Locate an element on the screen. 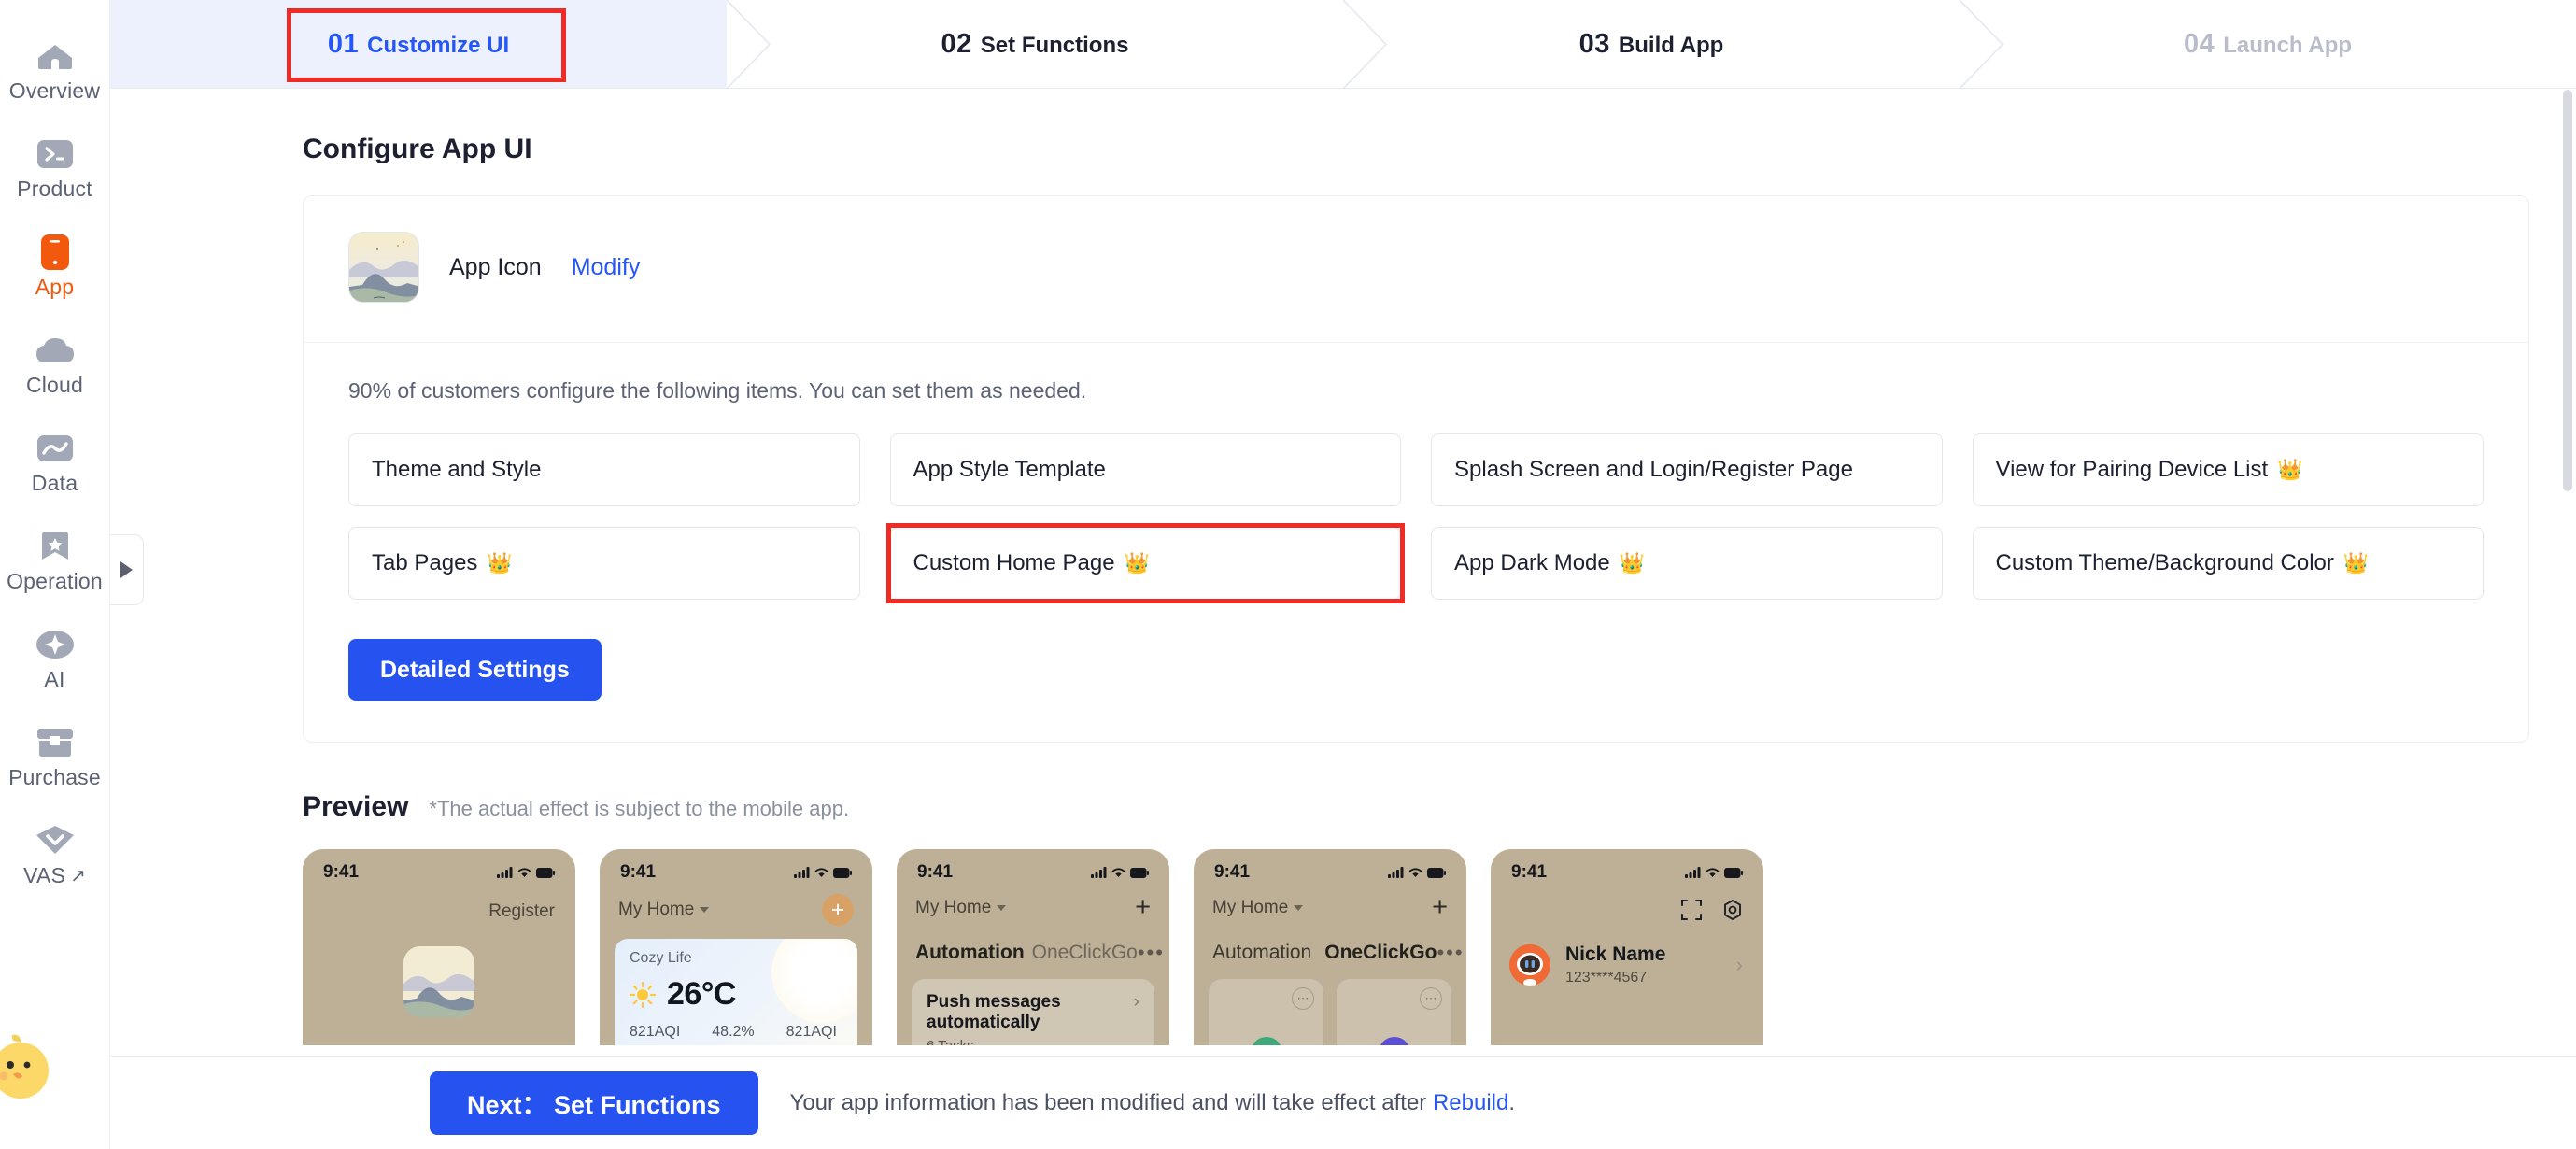 This screenshot has width=2576, height=1149. scan-icon is located at coordinates (1691, 913).